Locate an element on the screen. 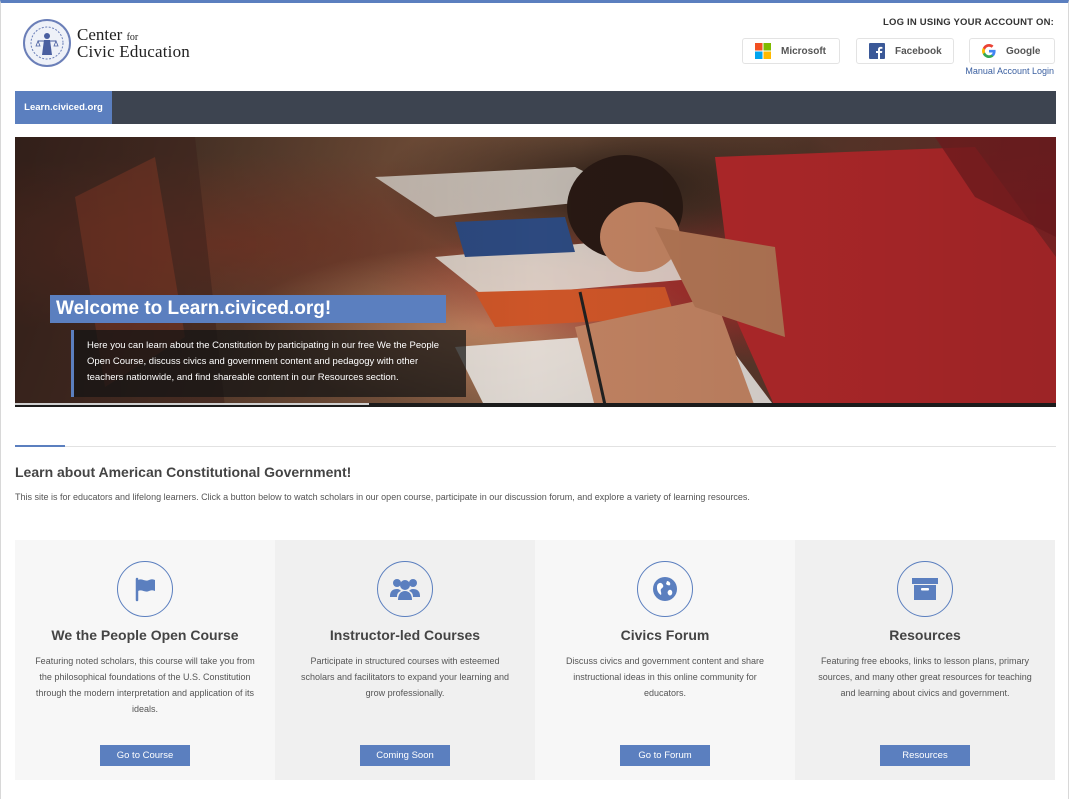 The height and width of the screenshot is (799, 1069). logo-text: Center for Civic Education is located at coordinates (133, 43).